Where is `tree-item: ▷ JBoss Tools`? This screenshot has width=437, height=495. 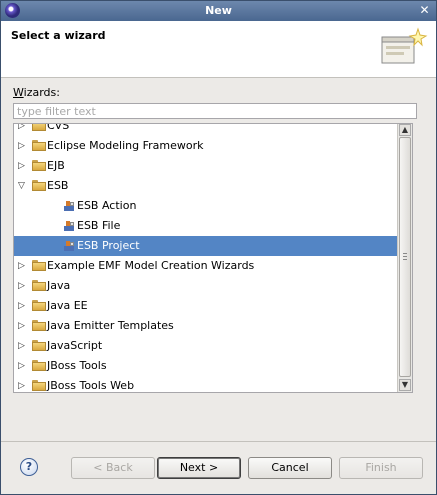 tree-item: ▷ JBoss Tools is located at coordinates (213, 366).